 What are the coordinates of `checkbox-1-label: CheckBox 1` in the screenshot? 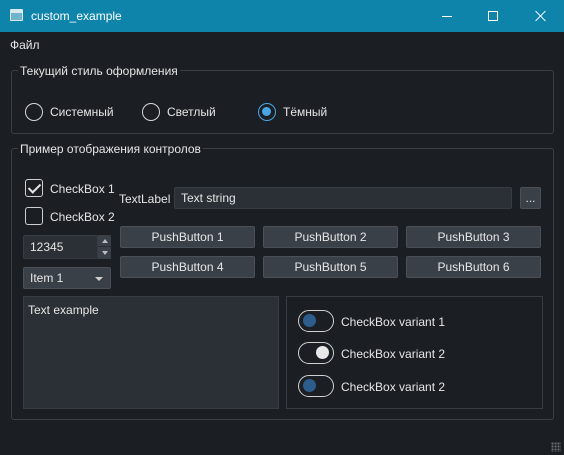 It's located at (82, 189).